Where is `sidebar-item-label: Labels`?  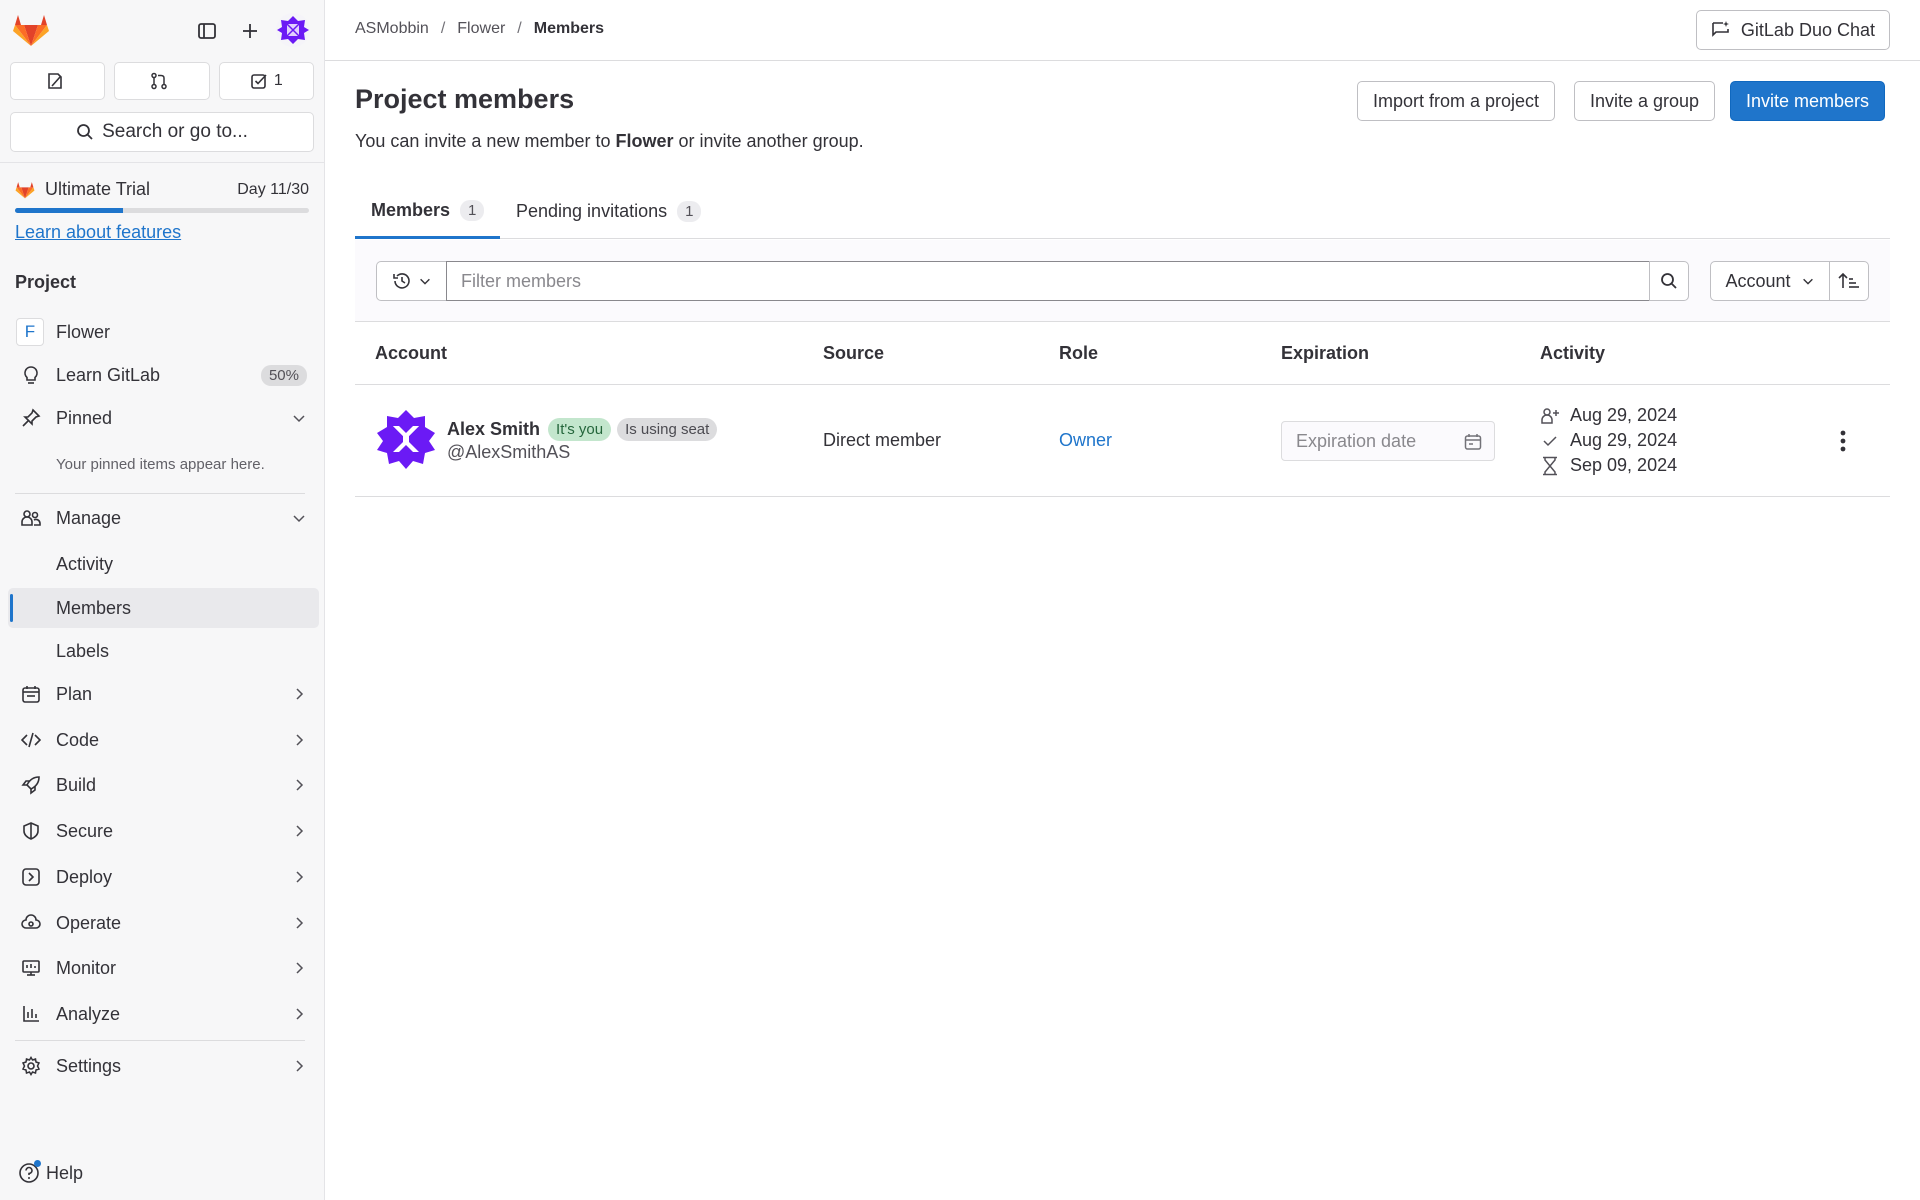 sidebar-item-label: Labels is located at coordinates (83, 650).